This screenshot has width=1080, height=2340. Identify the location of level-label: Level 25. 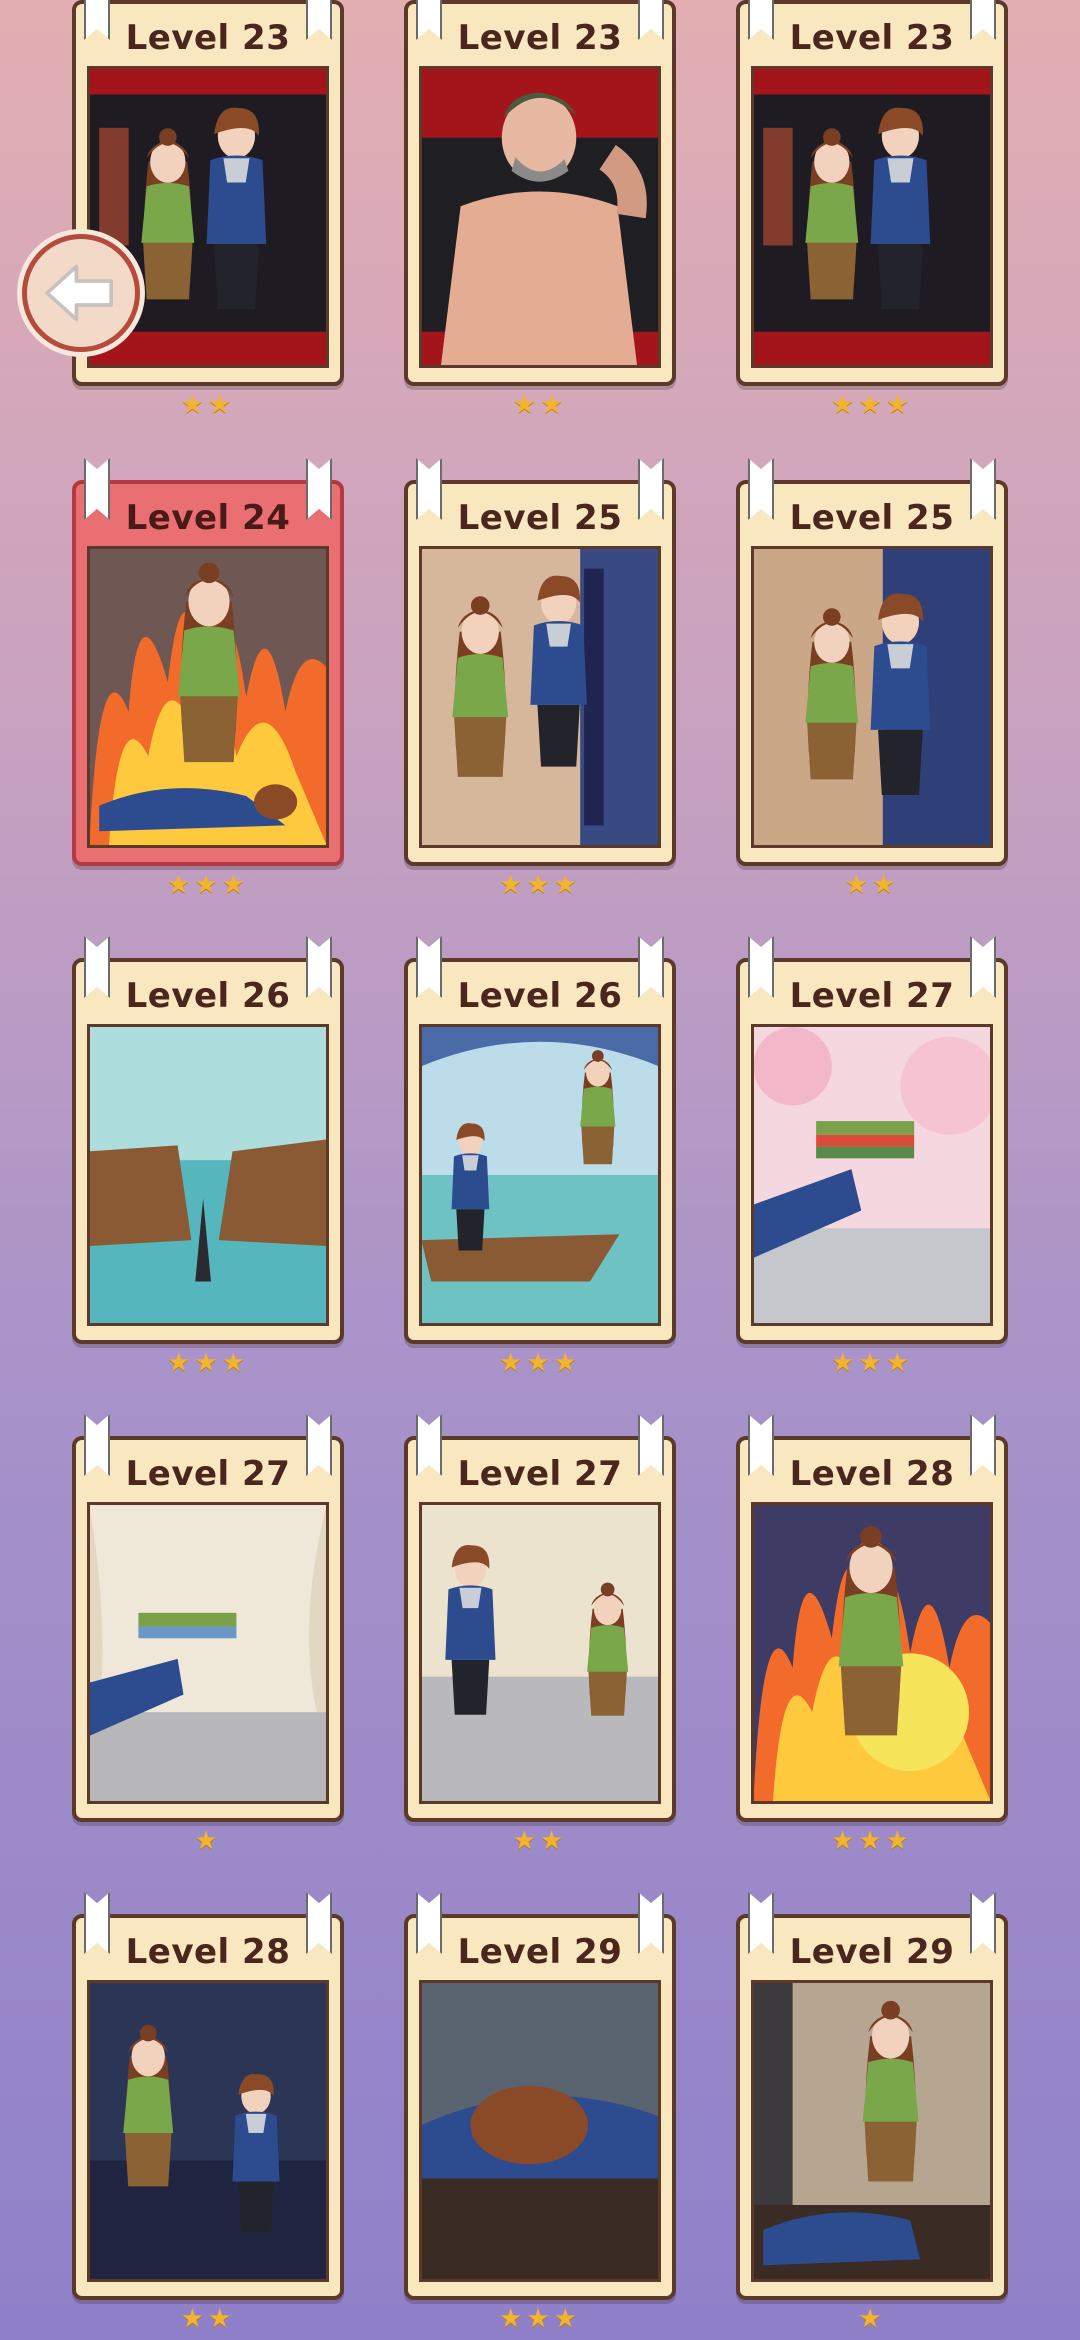
(540, 518).